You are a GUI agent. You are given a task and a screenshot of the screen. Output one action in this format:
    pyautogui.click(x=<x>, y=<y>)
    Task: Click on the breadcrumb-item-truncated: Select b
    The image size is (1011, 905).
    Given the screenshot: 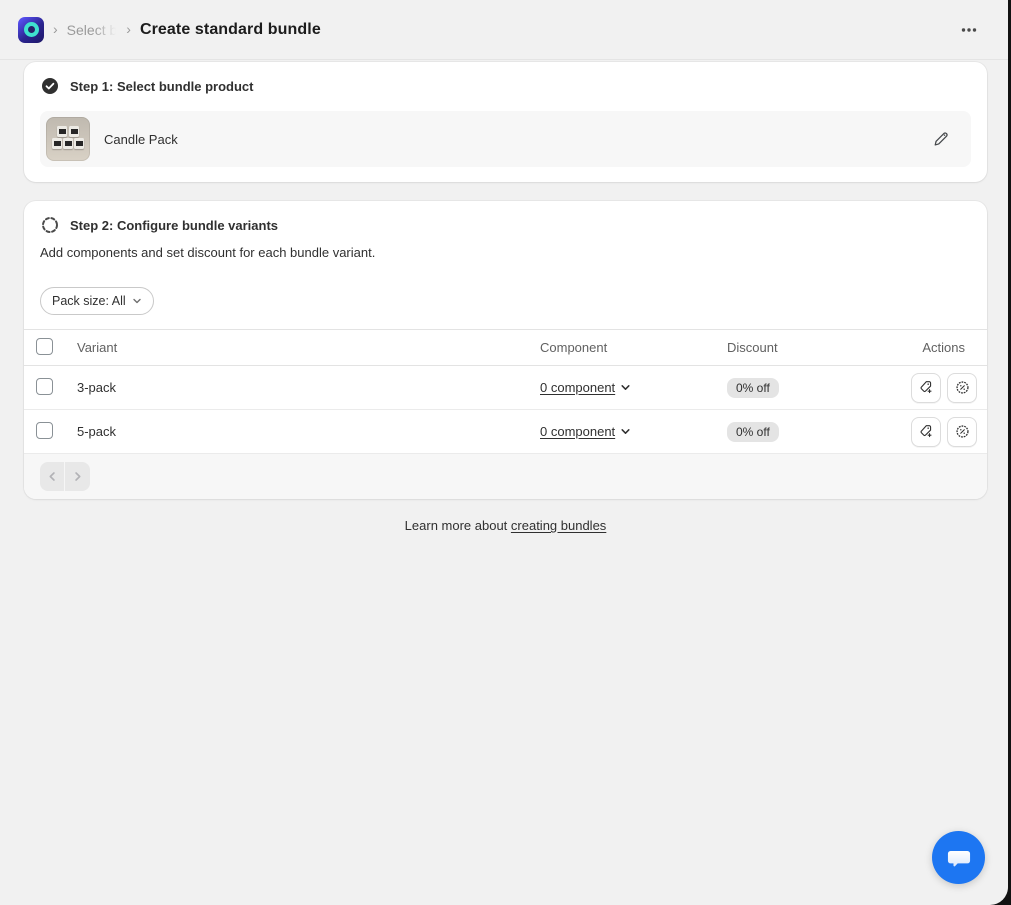 What is the action you would take?
    pyautogui.click(x=92, y=30)
    